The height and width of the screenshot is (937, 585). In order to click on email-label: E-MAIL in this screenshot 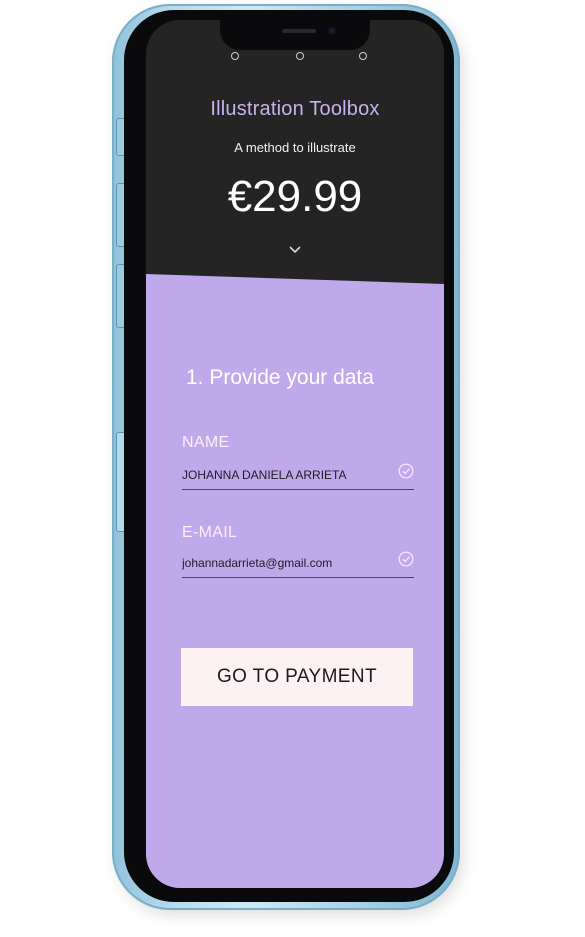, I will do `click(210, 532)`.